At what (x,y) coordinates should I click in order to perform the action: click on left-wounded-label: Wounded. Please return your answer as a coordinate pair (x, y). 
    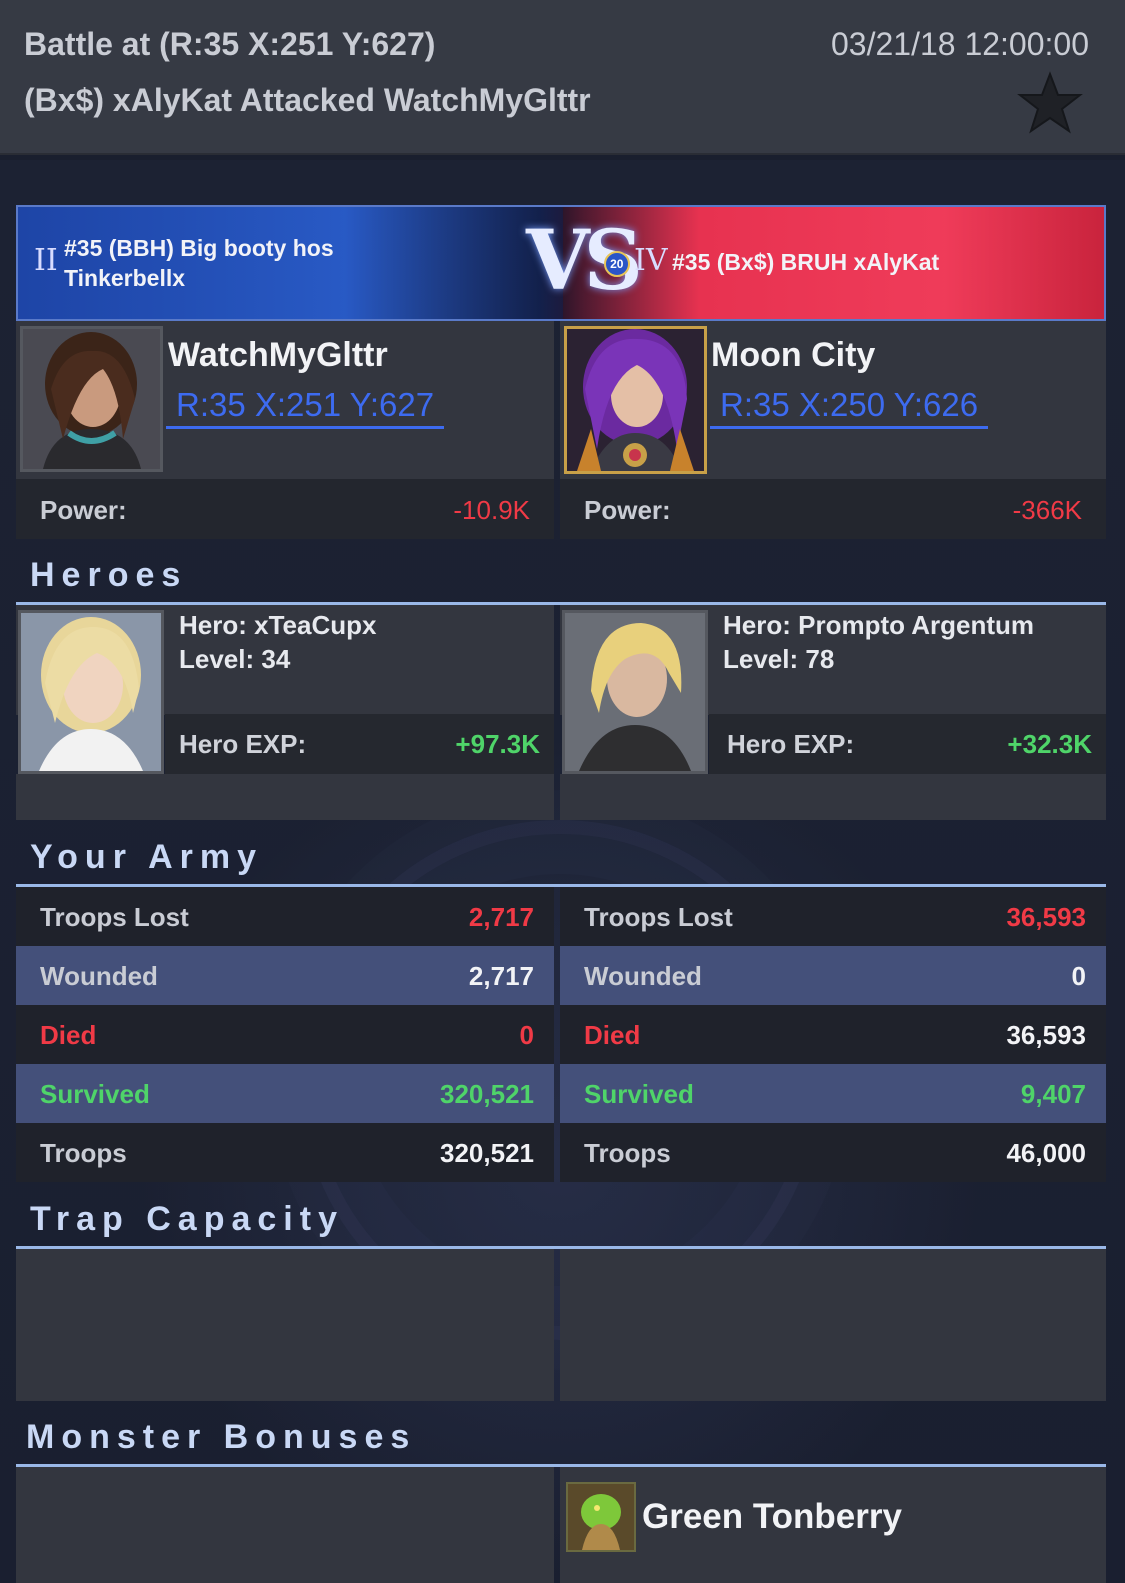
    Looking at the image, I should click on (99, 976).